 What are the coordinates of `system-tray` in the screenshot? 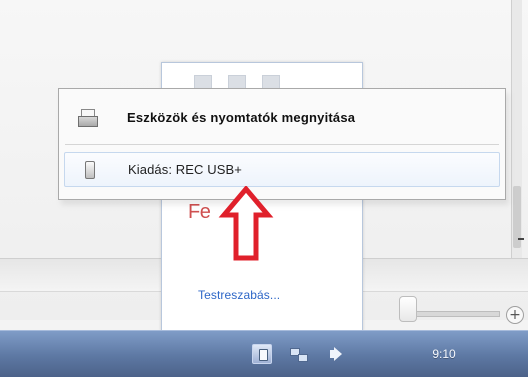 It's located at (307, 354).